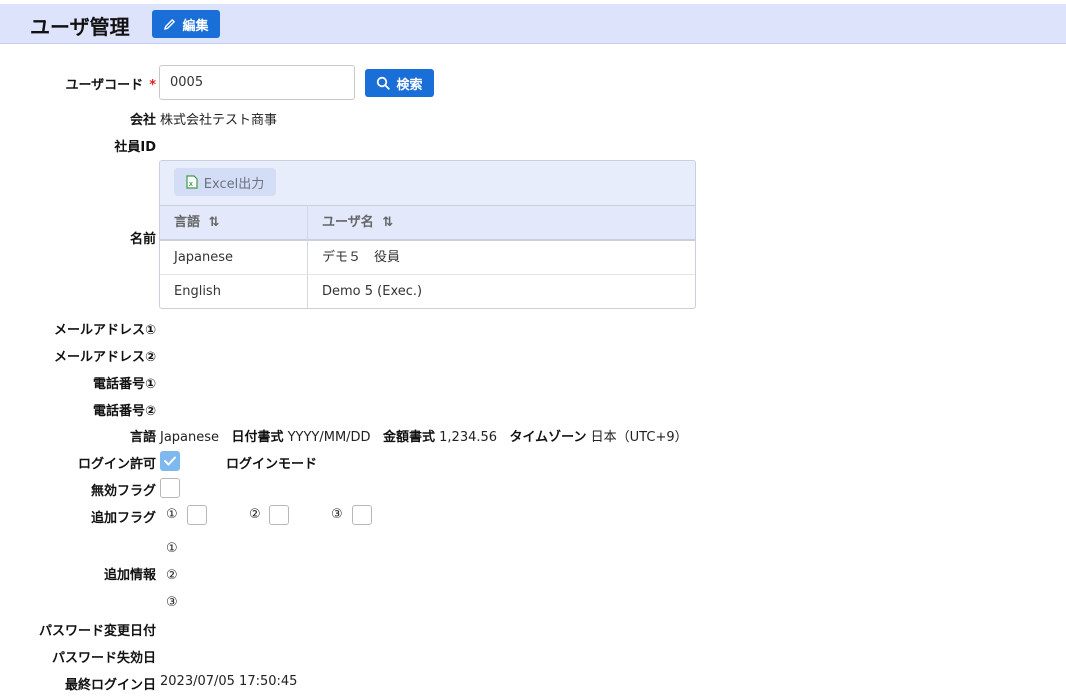 The height and width of the screenshot is (697, 1066). What do you see at coordinates (124, 411) in the screenshot?
I see `phone2-label: 電話番号②` at bounding box center [124, 411].